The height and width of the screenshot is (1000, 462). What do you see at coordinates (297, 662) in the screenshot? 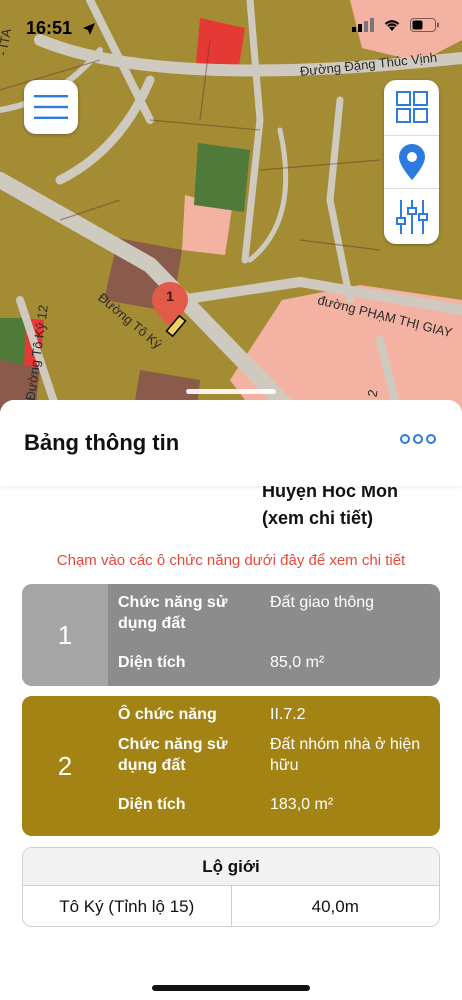
I see `info-value: 85,0 m²` at bounding box center [297, 662].